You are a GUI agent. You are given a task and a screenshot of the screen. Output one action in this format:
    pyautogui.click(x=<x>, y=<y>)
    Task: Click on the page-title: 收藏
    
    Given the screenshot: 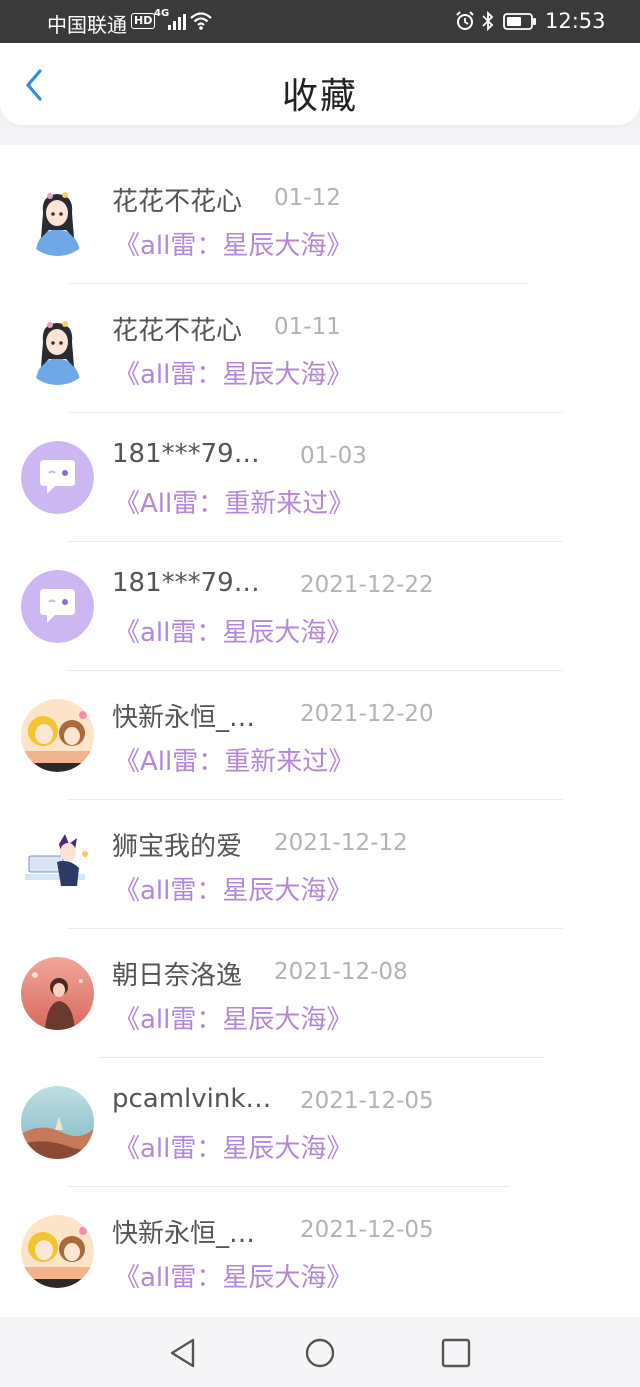 What is the action you would take?
    pyautogui.click(x=319, y=96)
    